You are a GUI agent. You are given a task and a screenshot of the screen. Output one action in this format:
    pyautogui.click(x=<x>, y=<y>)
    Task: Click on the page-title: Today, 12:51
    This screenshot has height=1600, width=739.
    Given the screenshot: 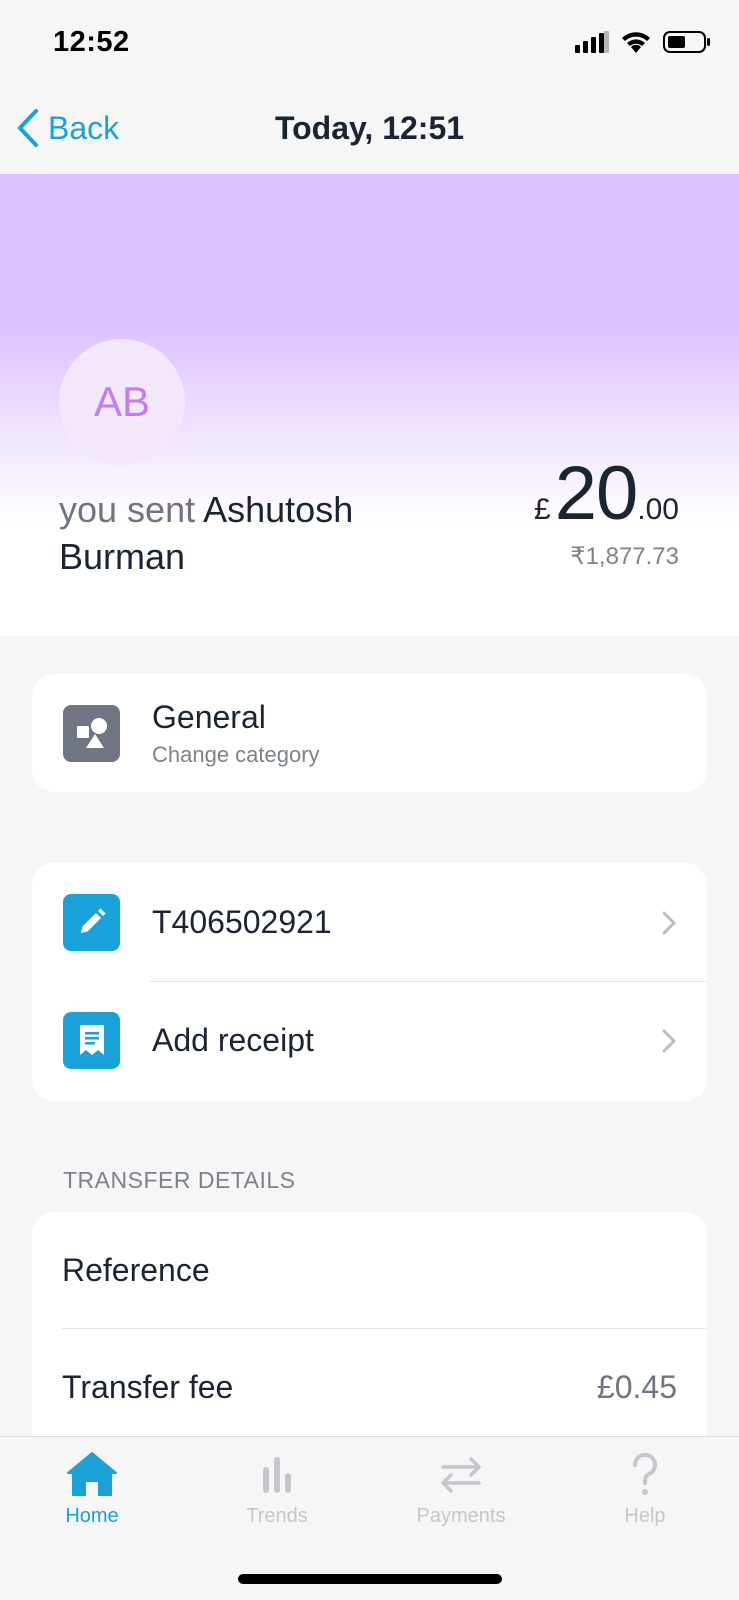 What is the action you would take?
    pyautogui.click(x=369, y=128)
    